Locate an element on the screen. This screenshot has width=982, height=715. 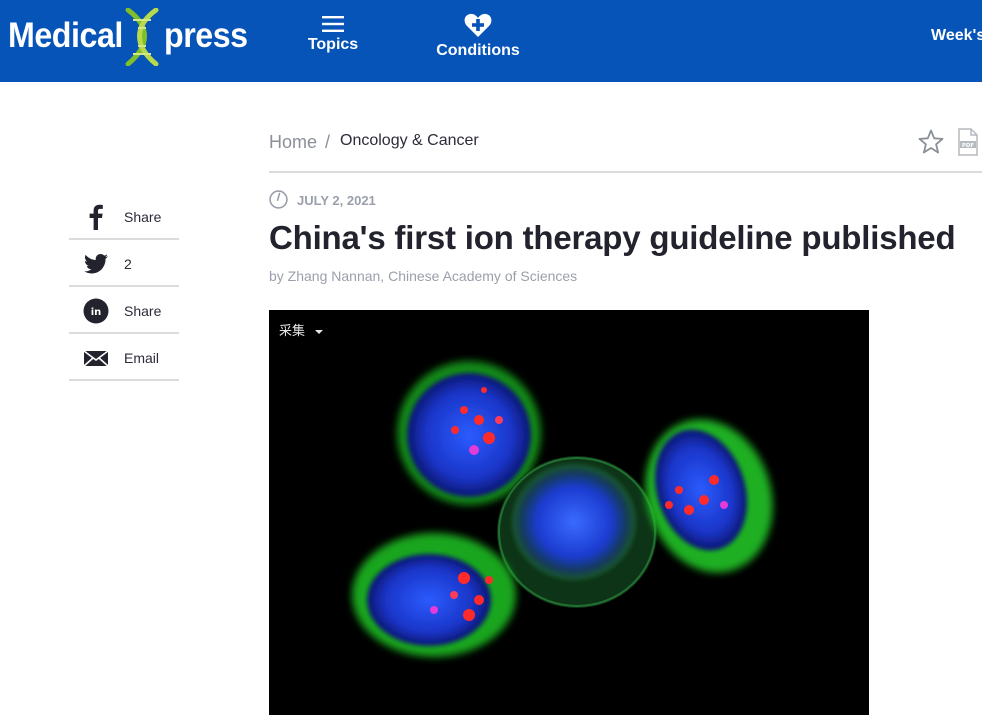
breadcrumb-category-link: Oncology & Cancer is located at coordinates (409, 141).